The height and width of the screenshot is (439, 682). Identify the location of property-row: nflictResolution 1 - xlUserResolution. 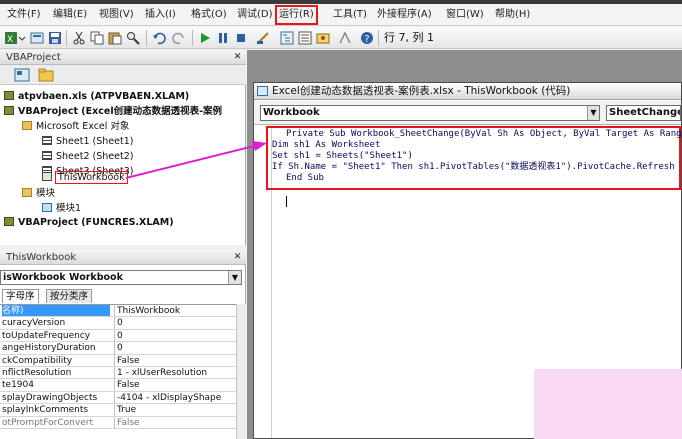
(118, 373).